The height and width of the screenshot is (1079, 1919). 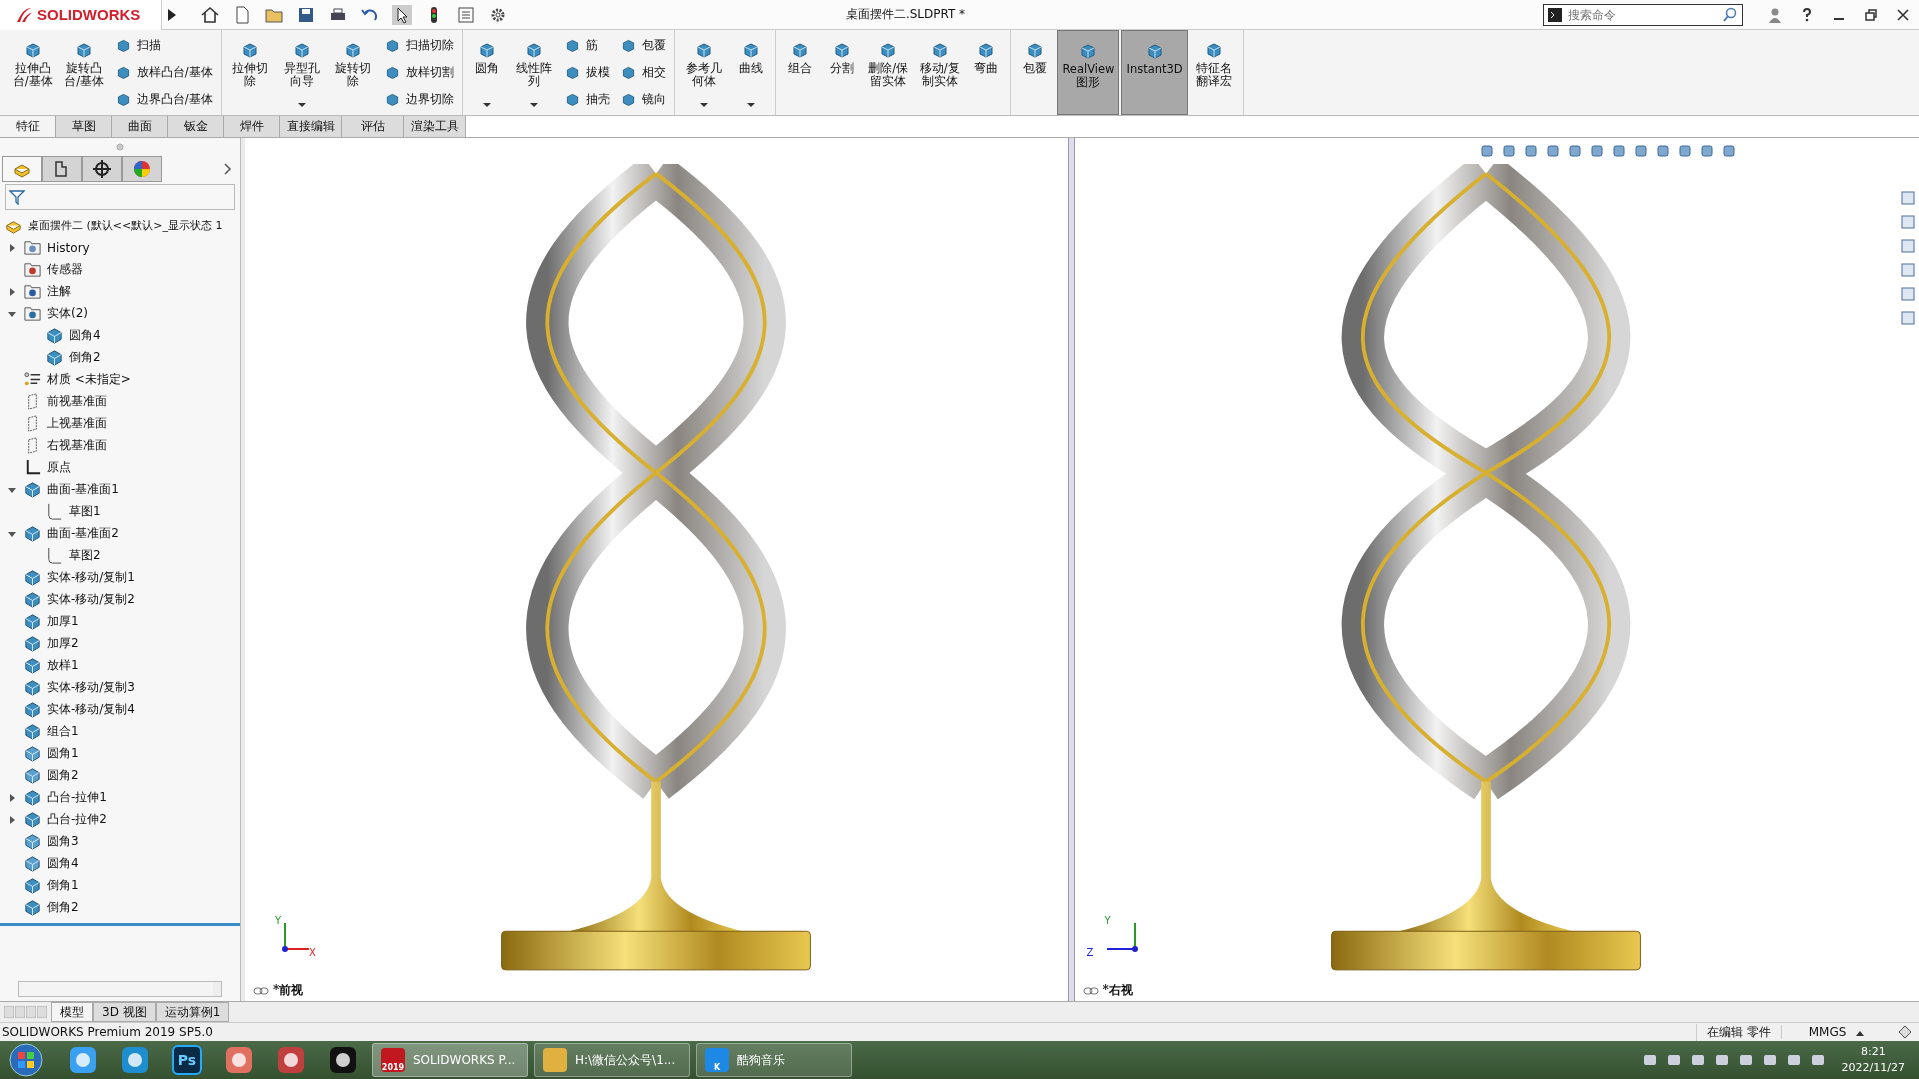 I want to click on tree-item: 加厚2, so click(x=63, y=644).